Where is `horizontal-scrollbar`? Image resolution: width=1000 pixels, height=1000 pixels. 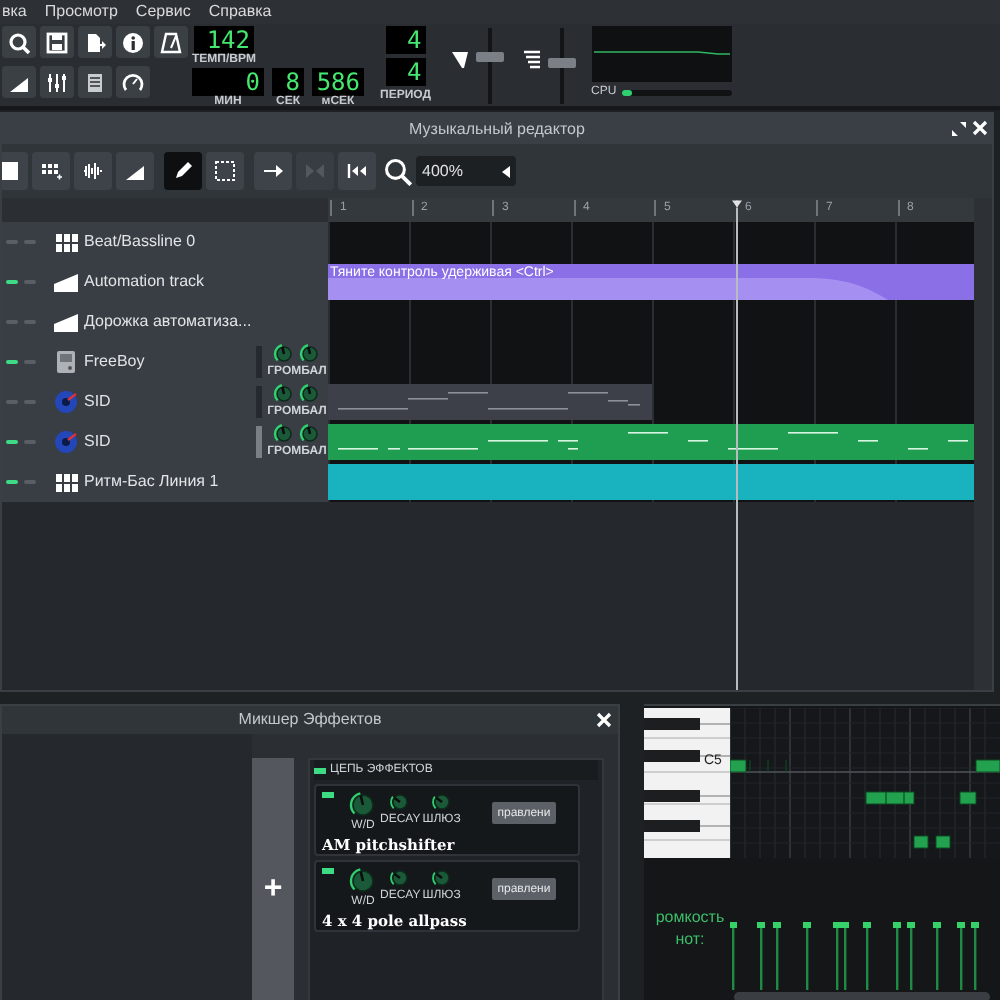 horizontal-scrollbar is located at coordinates (862, 996).